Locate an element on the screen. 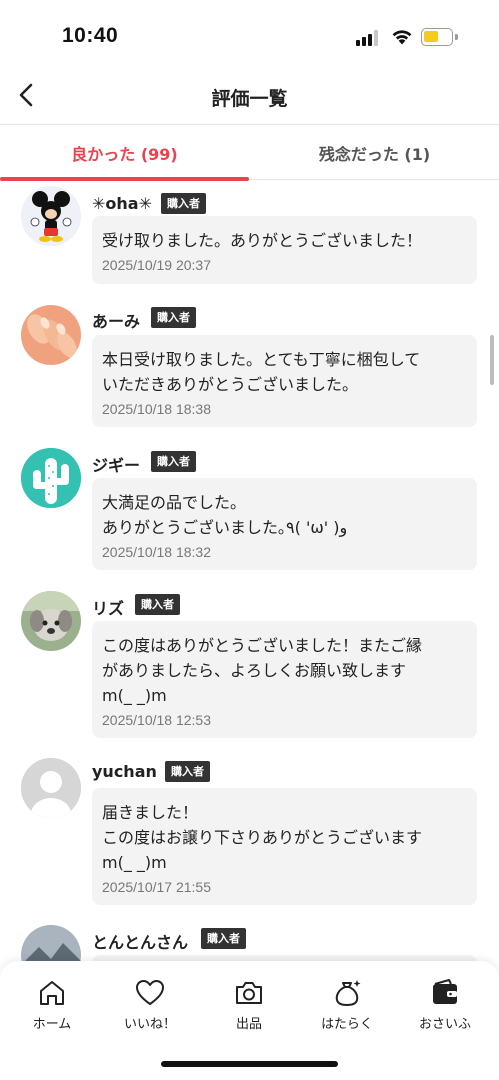 The image size is (499, 1080). review-bubble: 受け取りました。ありがとうございました！ 2025/10/19 20:37 is located at coordinates (284, 250).